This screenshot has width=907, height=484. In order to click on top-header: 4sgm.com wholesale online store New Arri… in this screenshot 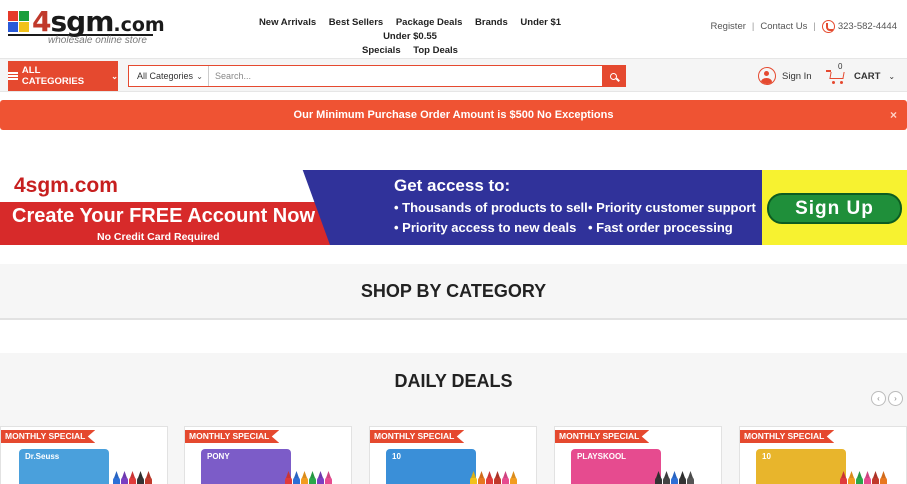, I will do `click(453, 29)`.